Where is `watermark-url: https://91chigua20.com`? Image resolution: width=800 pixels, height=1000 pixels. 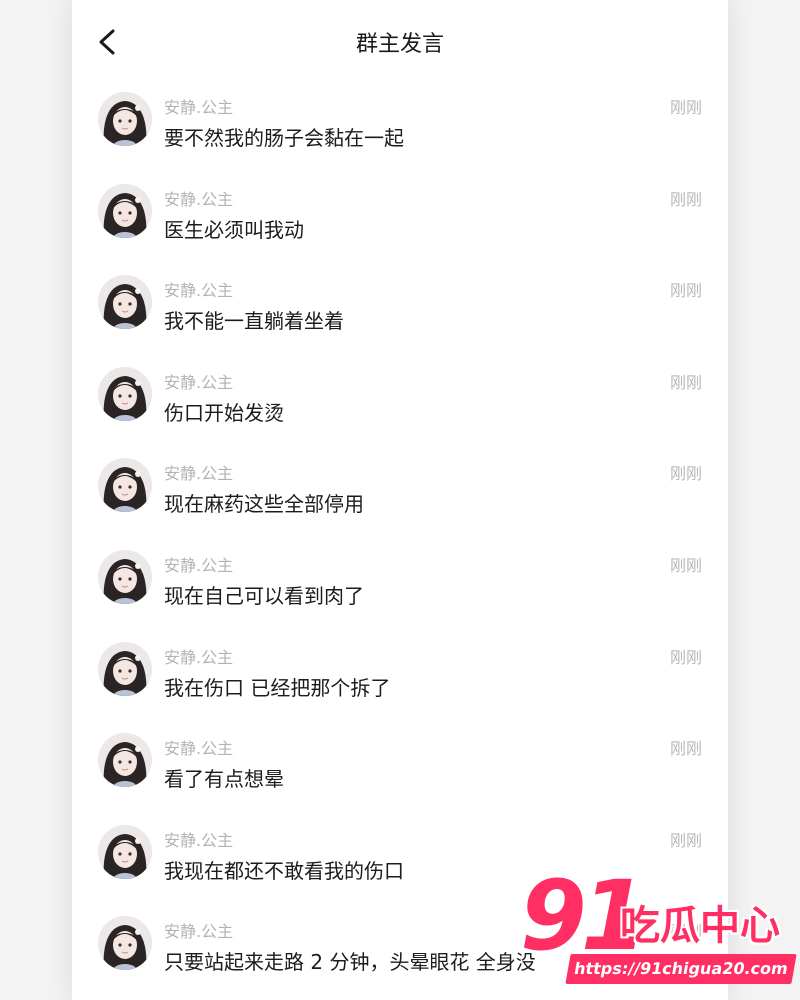
watermark-url: https://91chigua20.com is located at coordinates (681, 969).